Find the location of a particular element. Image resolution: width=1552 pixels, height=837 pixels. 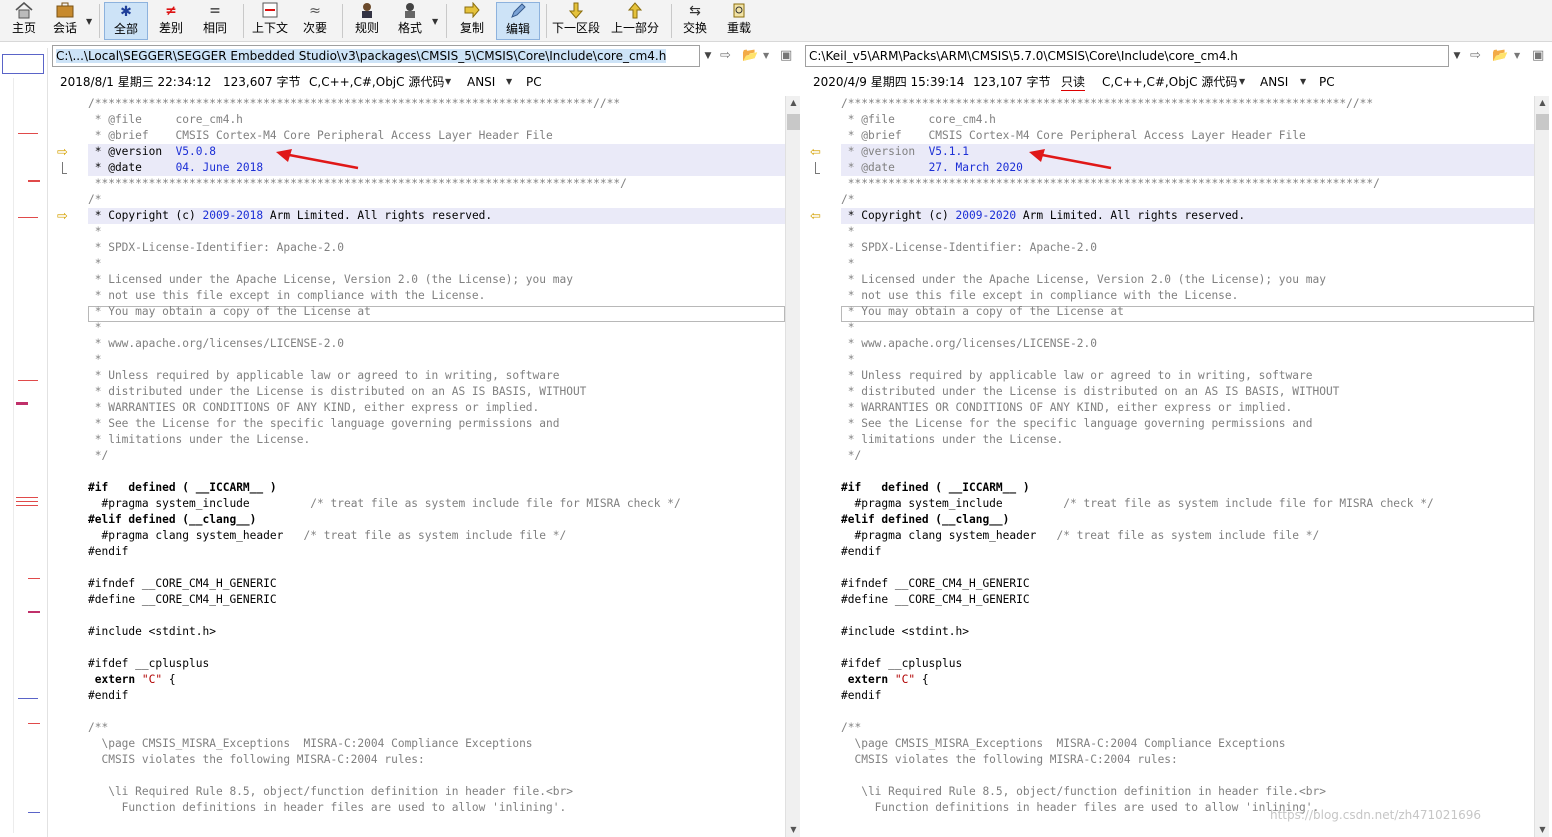

briefcase-icon is located at coordinates (65, 11).